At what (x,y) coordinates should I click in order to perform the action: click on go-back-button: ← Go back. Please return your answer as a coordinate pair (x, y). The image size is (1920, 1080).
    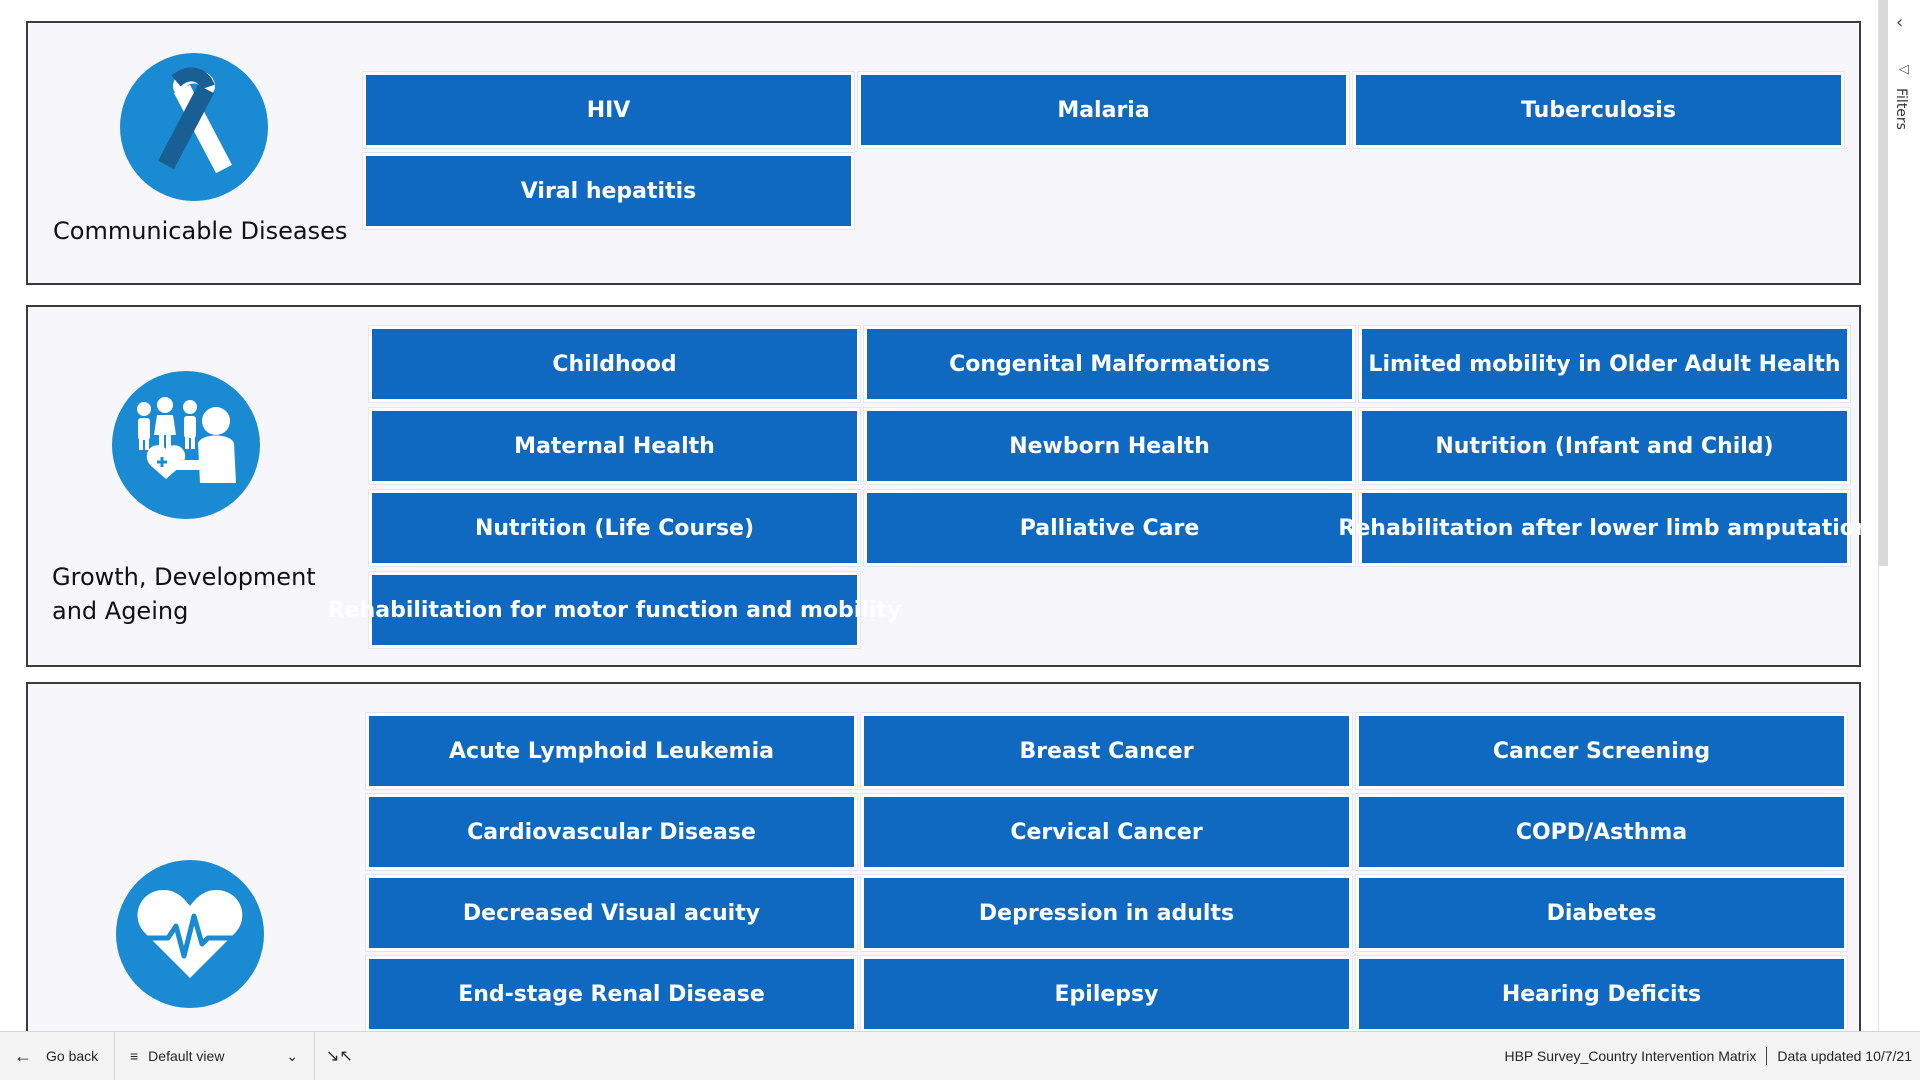
    Looking at the image, I should click on (56, 1056).